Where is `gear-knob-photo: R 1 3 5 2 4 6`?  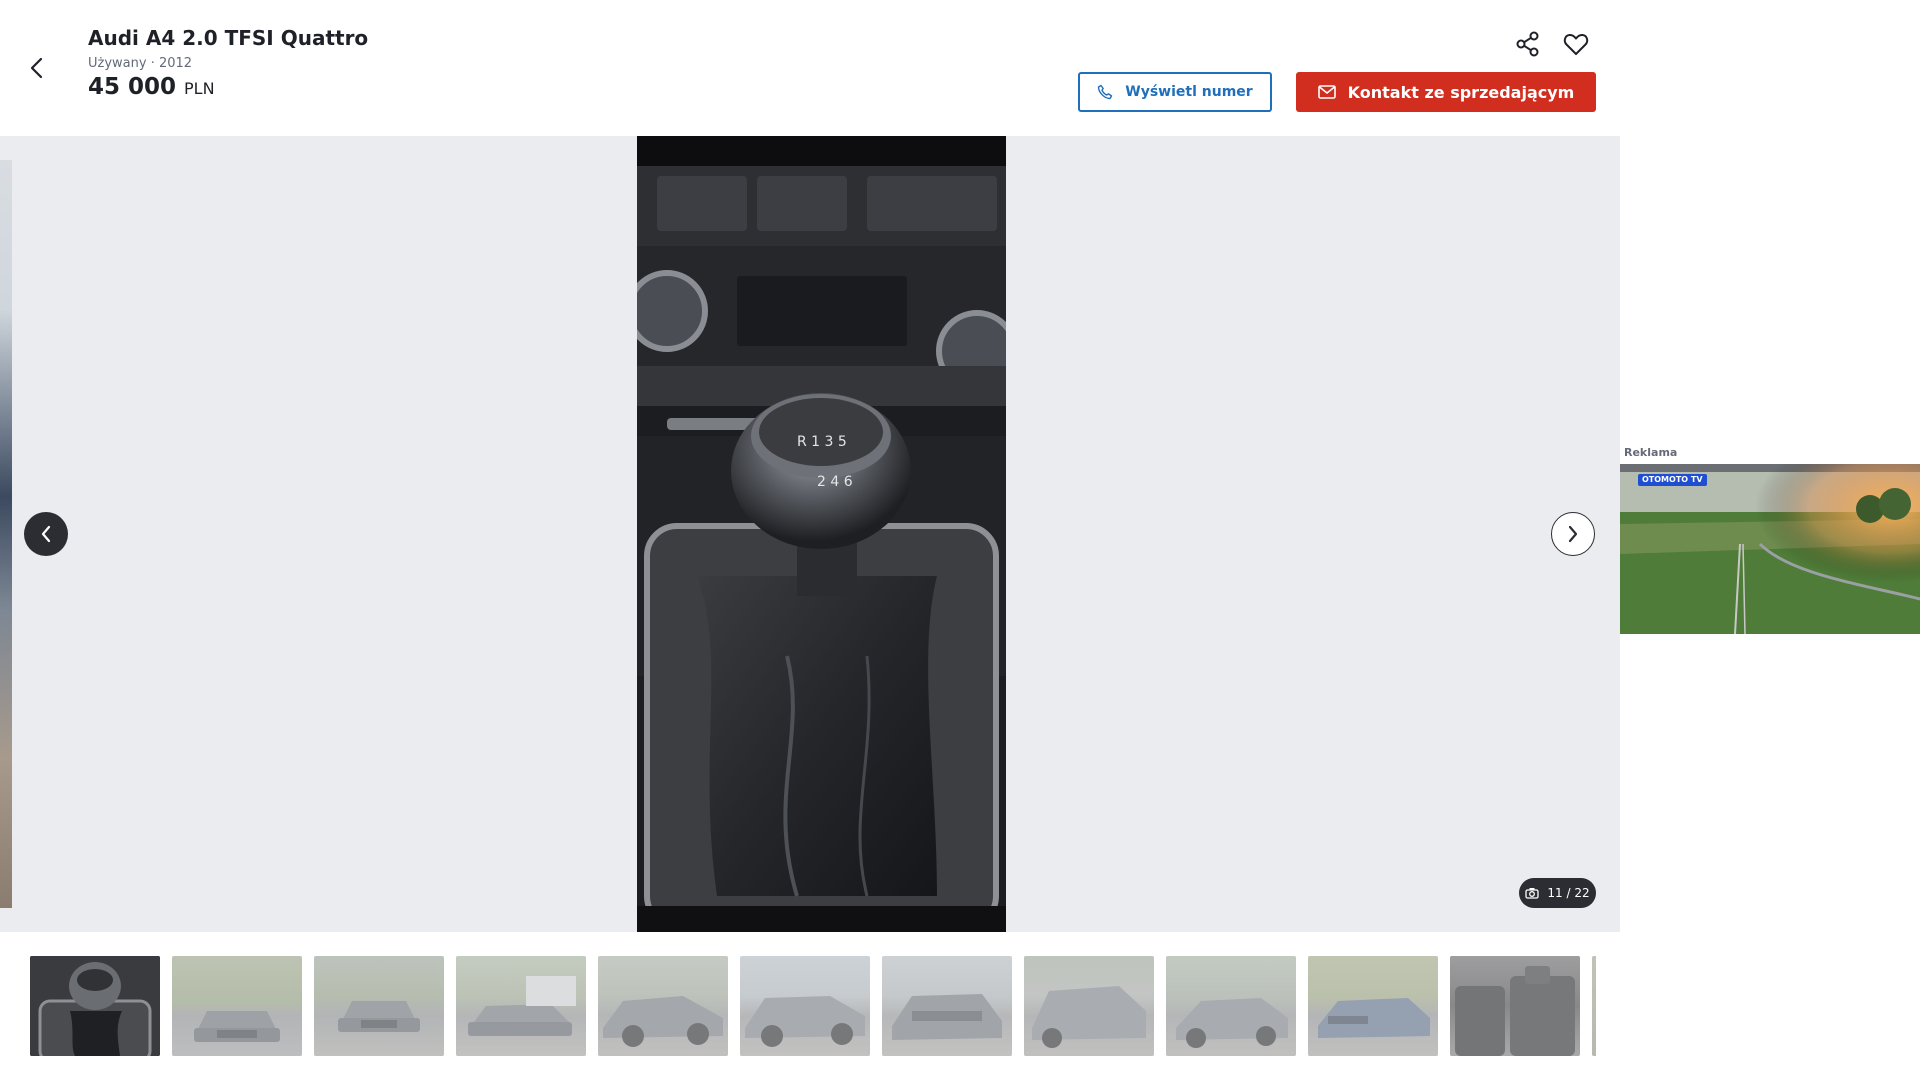 gear-knob-photo: R 1 3 5 2 4 6 is located at coordinates (821, 534).